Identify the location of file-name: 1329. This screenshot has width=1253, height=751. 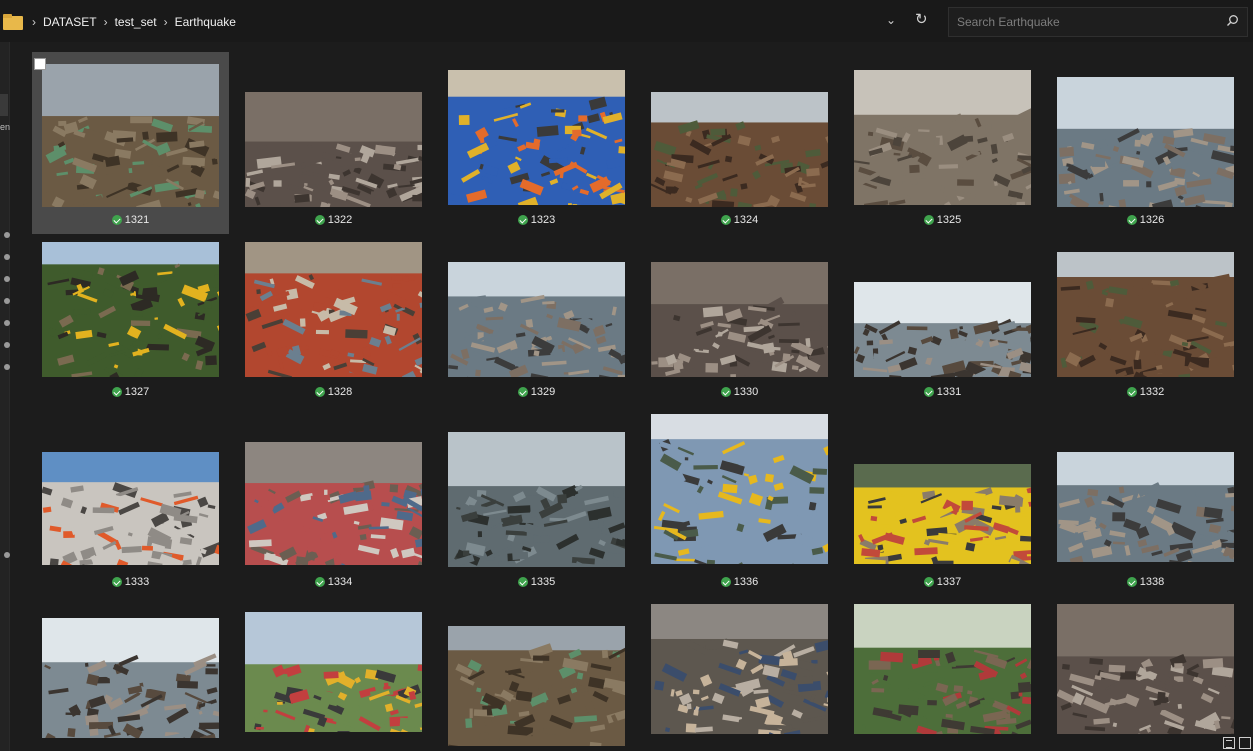
(543, 392).